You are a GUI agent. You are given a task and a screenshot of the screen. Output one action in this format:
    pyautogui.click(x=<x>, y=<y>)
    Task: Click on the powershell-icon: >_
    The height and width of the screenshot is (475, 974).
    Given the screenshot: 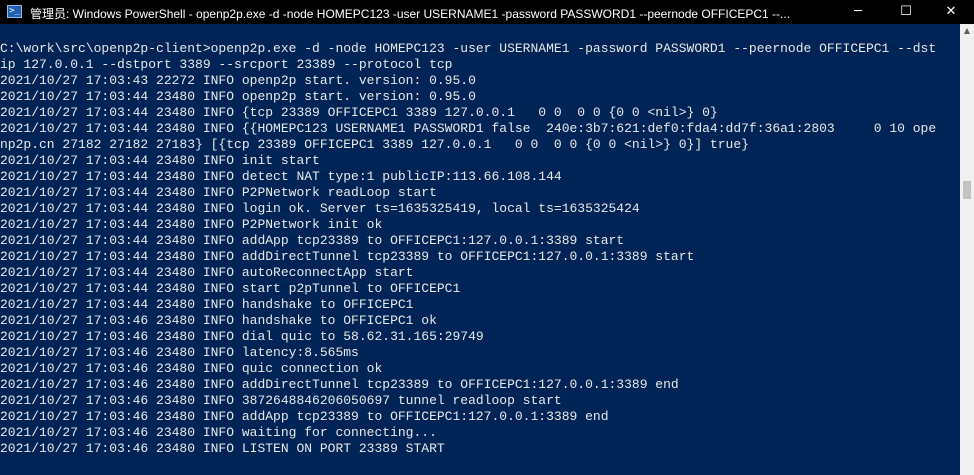 What is the action you would take?
    pyautogui.click(x=14, y=11)
    